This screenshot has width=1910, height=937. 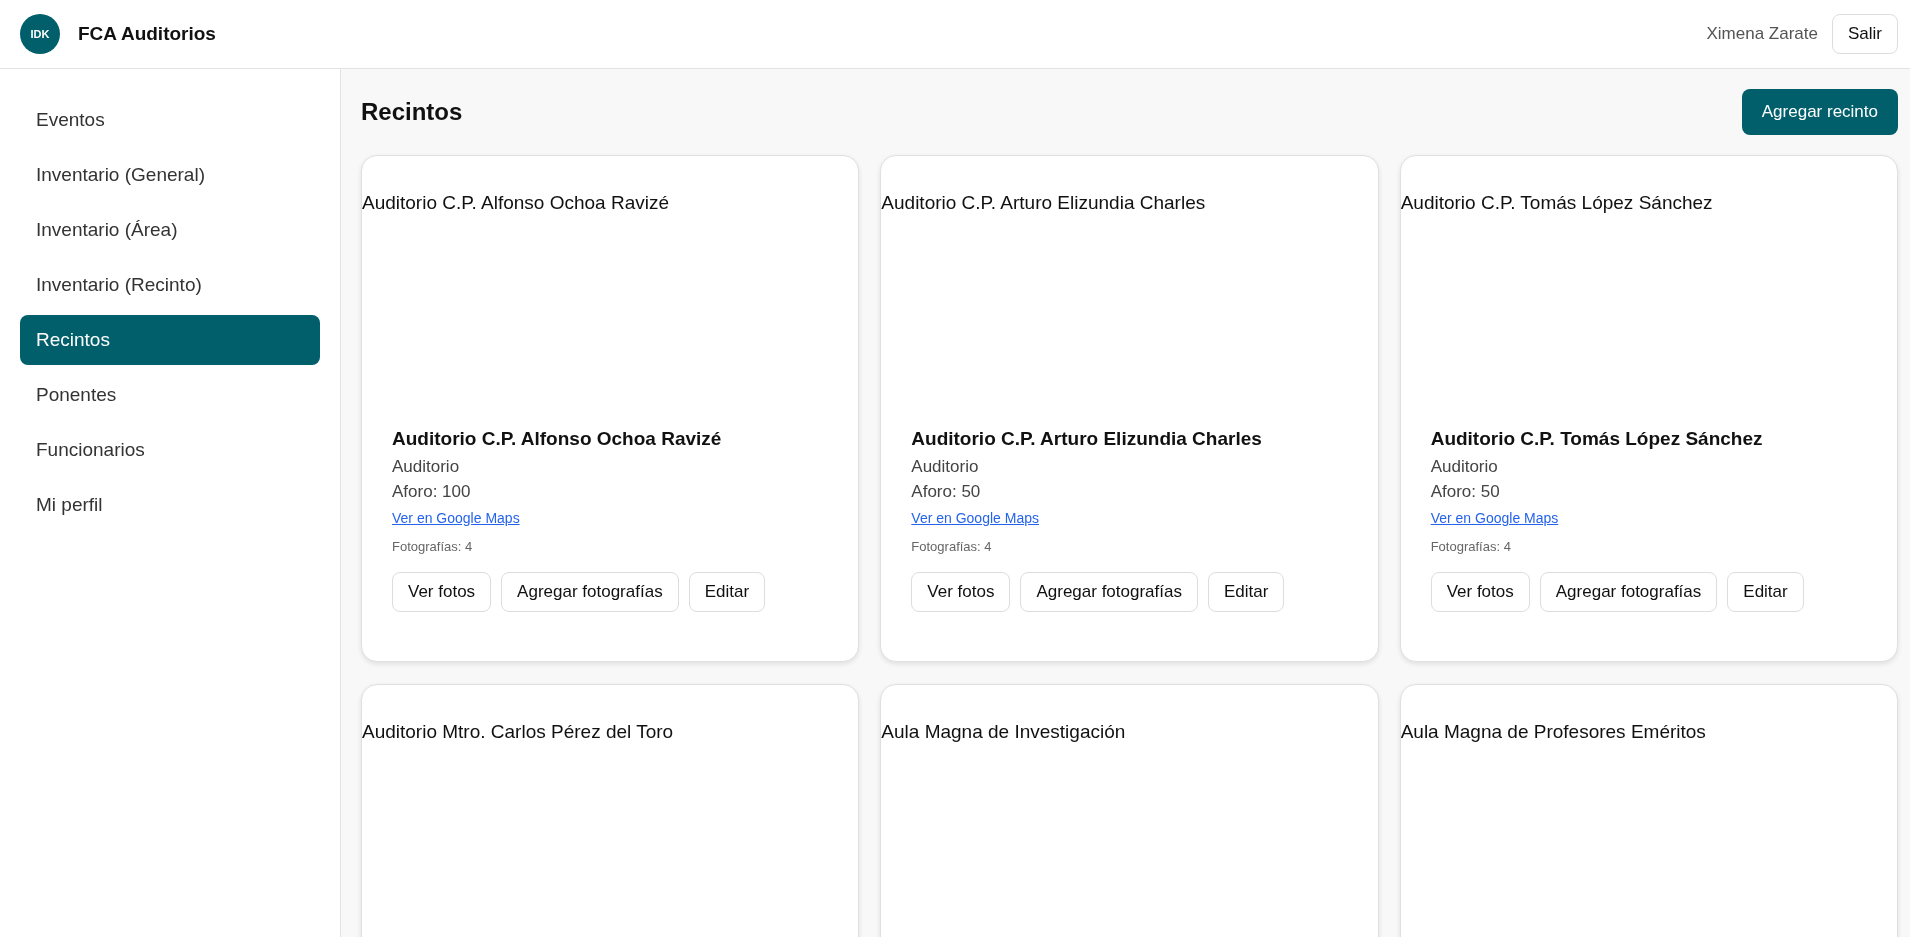 I want to click on venue-capacity: Aforo: 100, so click(x=432, y=492).